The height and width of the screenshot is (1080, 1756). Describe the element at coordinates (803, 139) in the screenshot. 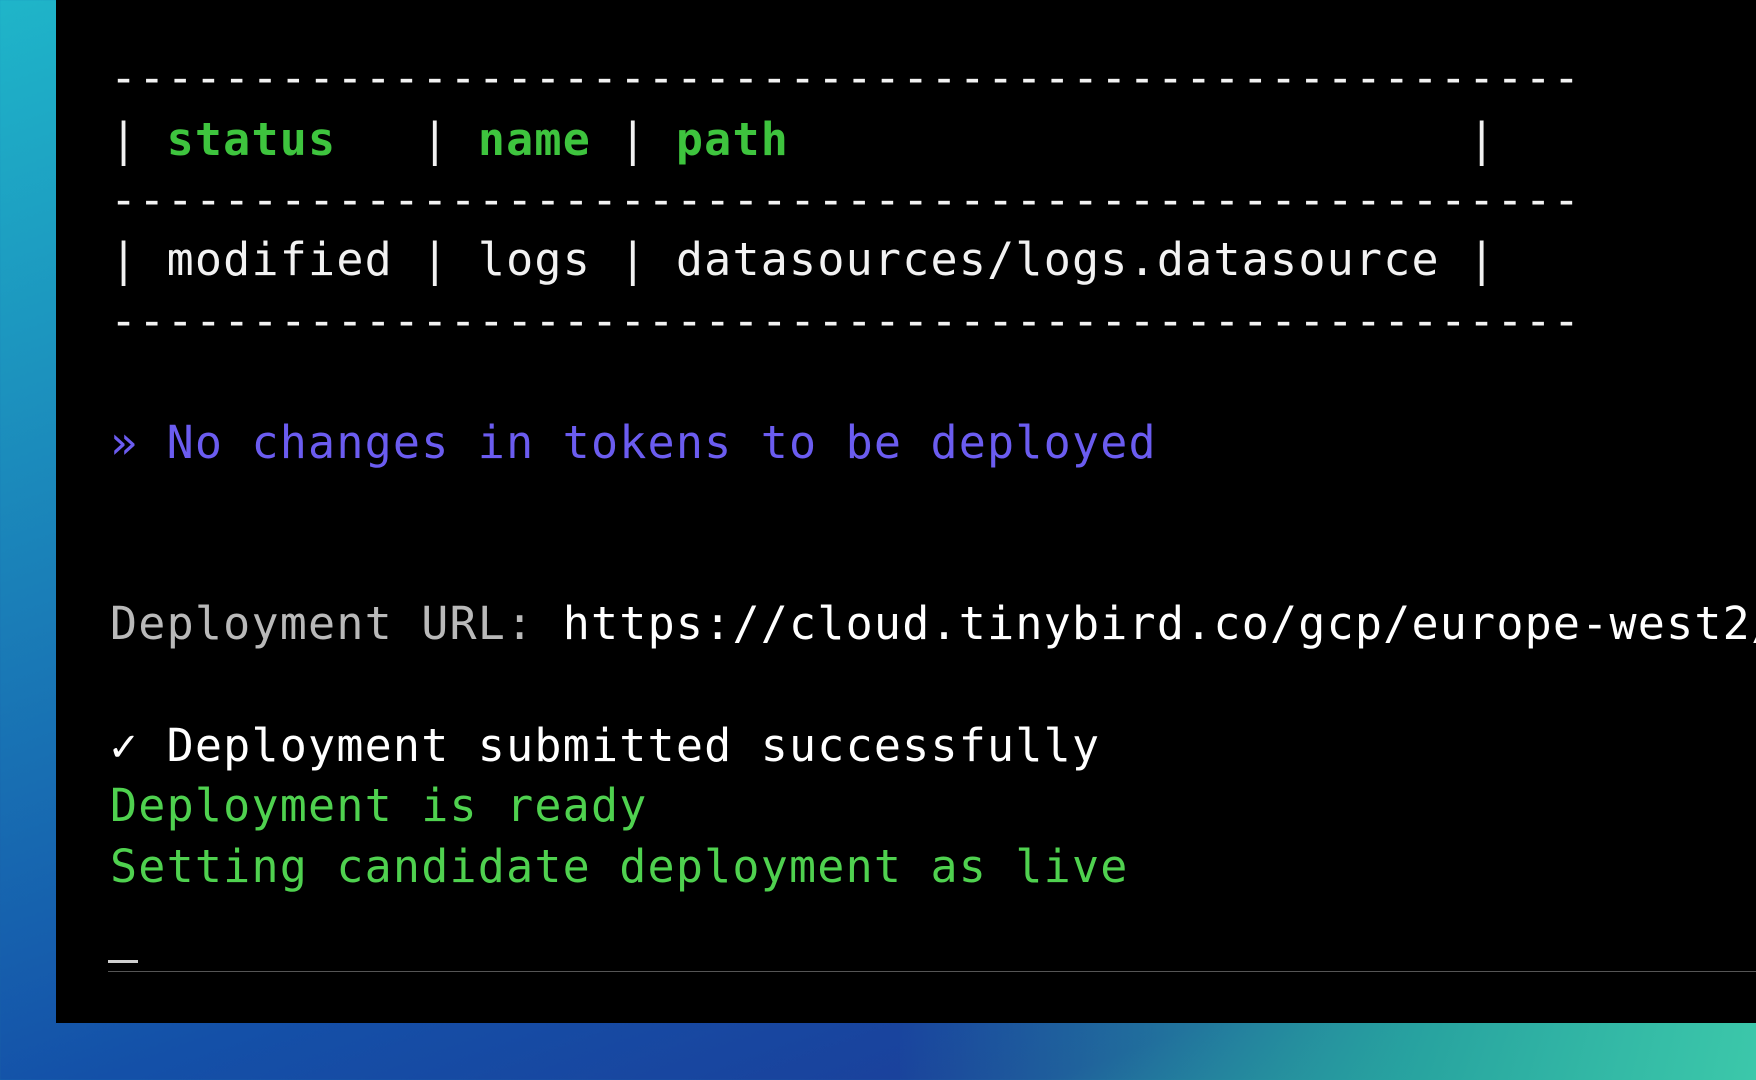

I see `table-header-row: | status | name | path |` at that location.